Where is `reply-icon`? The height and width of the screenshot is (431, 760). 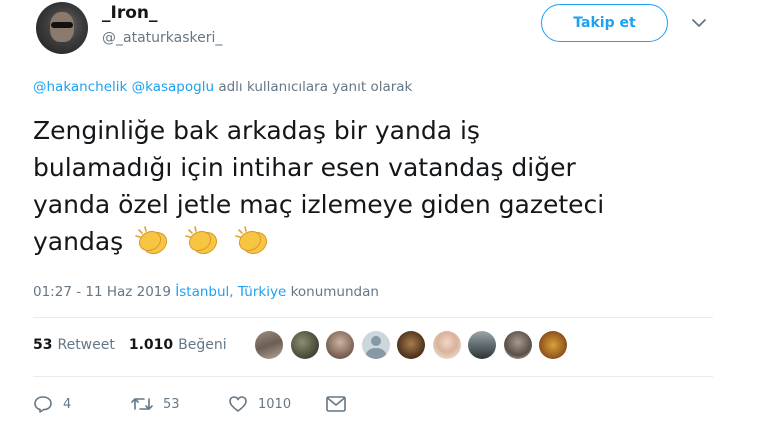
reply-icon is located at coordinates (43, 404).